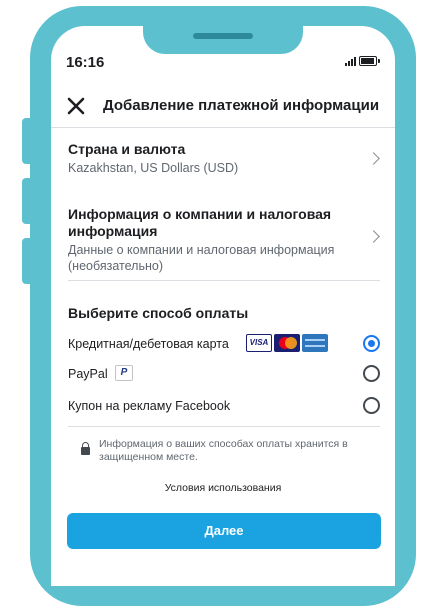 The height and width of the screenshot is (606, 436). Describe the element at coordinates (223, 127) in the screenshot. I see `header-divider` at that location.